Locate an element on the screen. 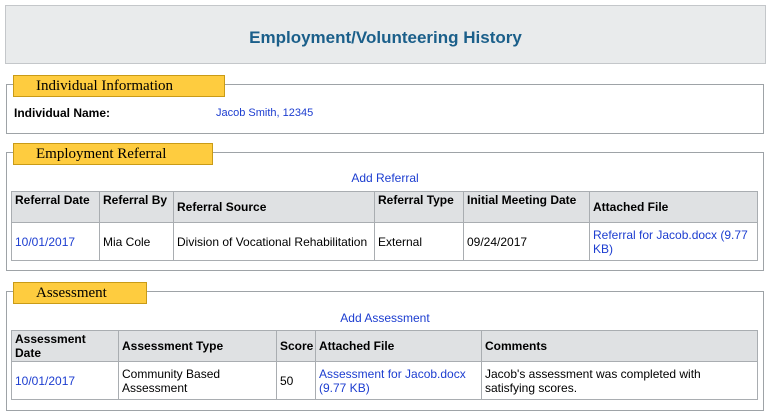 This screenshot has height=418, width=770. individual-name-value: Jacob Smith, 12345 is located at coordinates (264, 113).